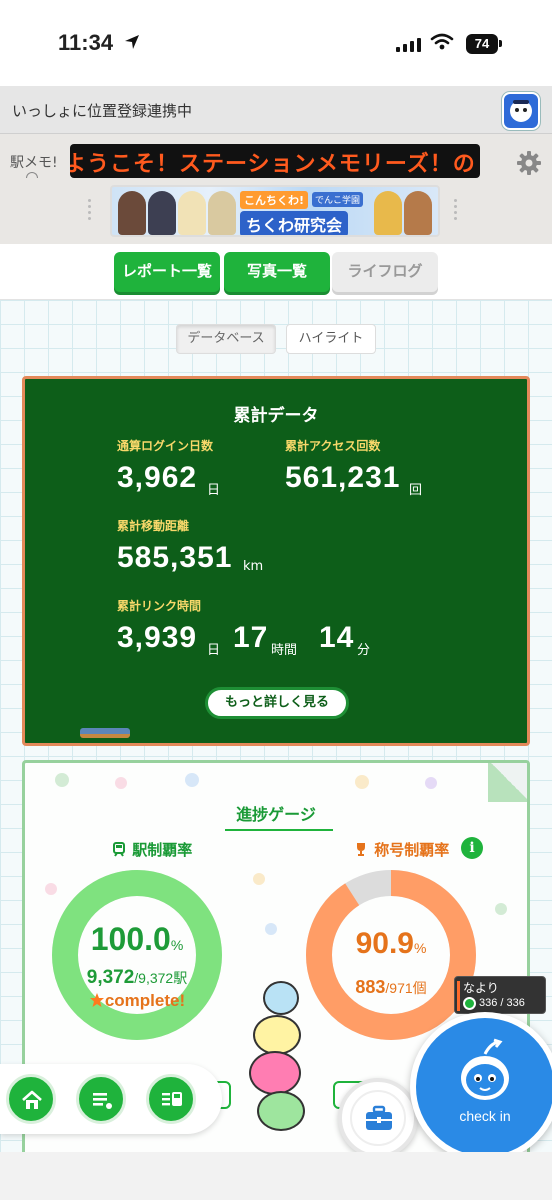 Image resolution: width=552 pixels, height=1200 pixels. Describe the element at coordinates (105, 733) in the screenshot. I see `chalk-eraser` at that location.